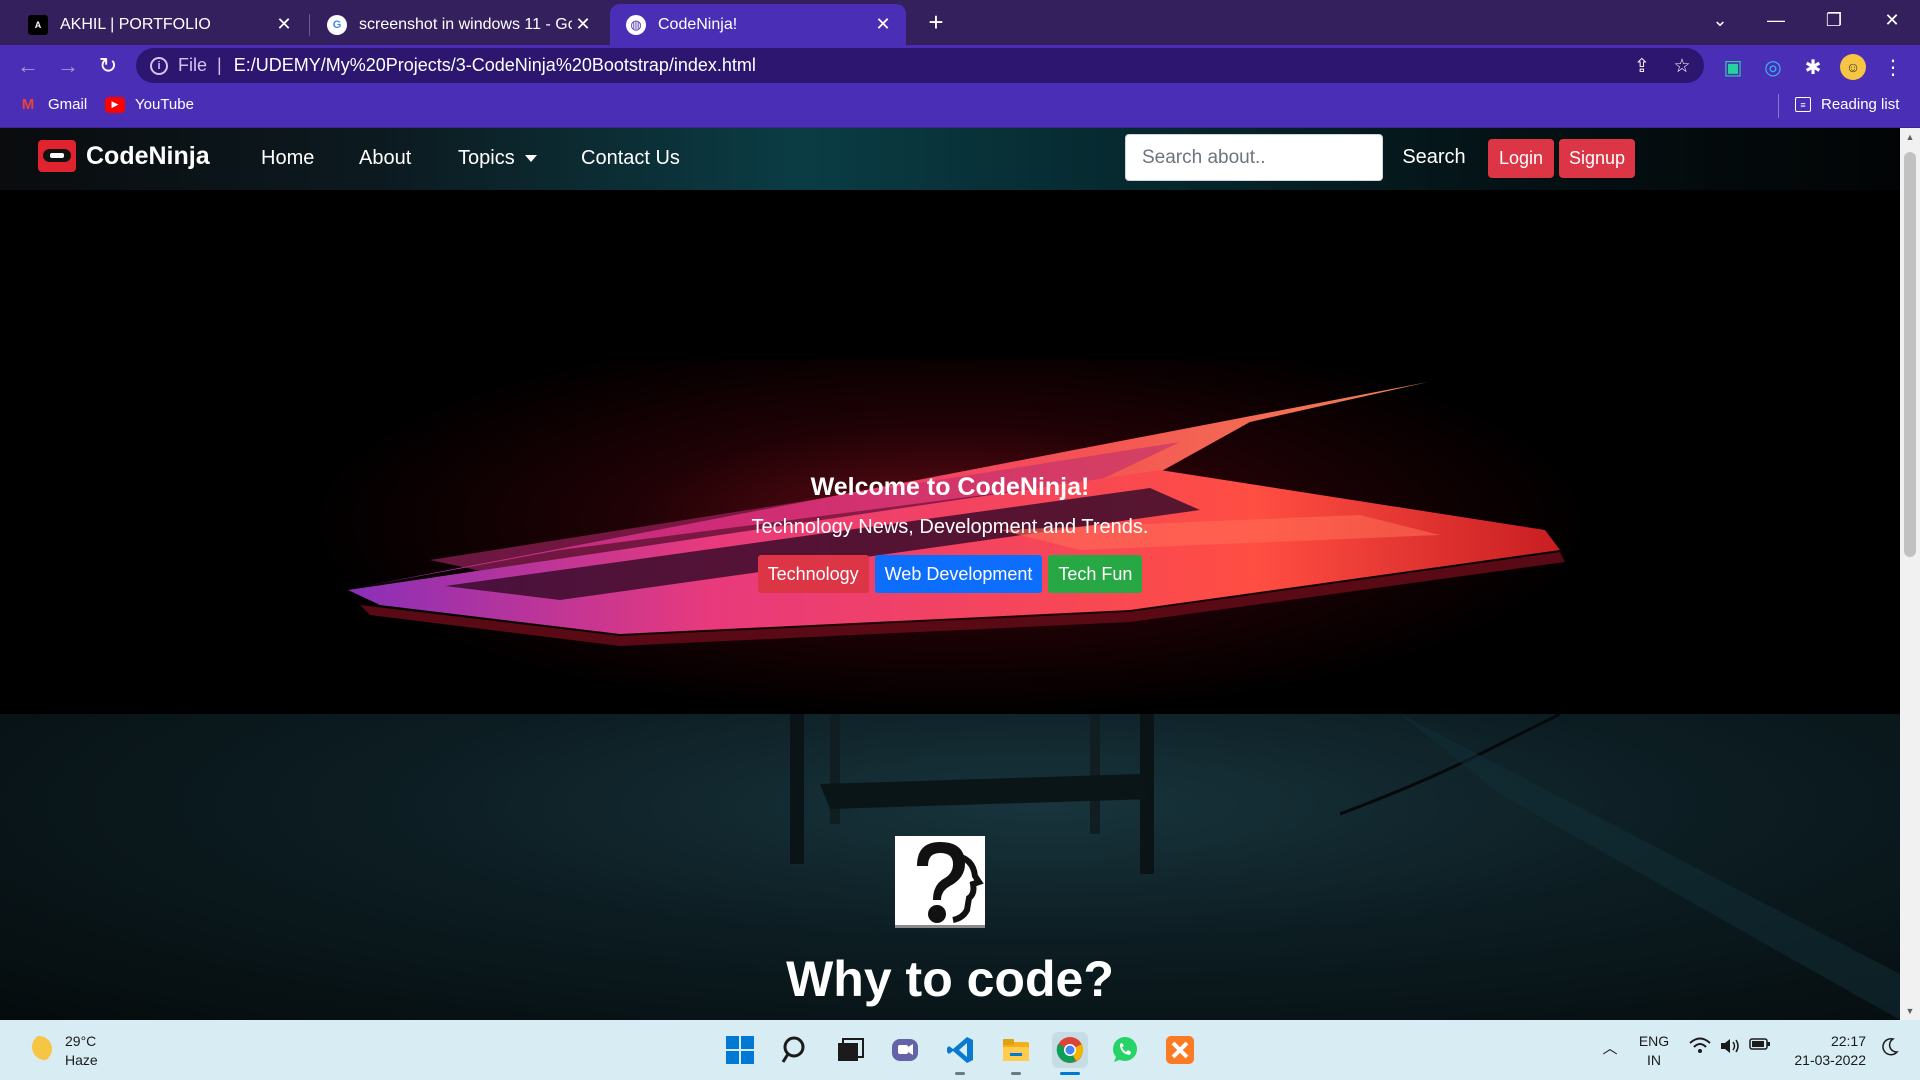 This screenshot has height=1080, width=1920. Describe the element at coordinates (960, 107) in the screenshot. I see `bookmarks-bar: M Gmail ▶ YouTube ≡ Reading list` at that location.